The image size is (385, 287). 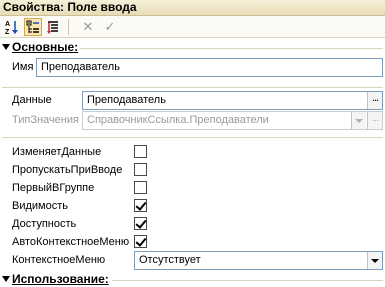 What do you see at coordinates (192, 27) in the screenshot?
I see `toolbar: A Z ✕ ✓` at bounding box center [192, 27].